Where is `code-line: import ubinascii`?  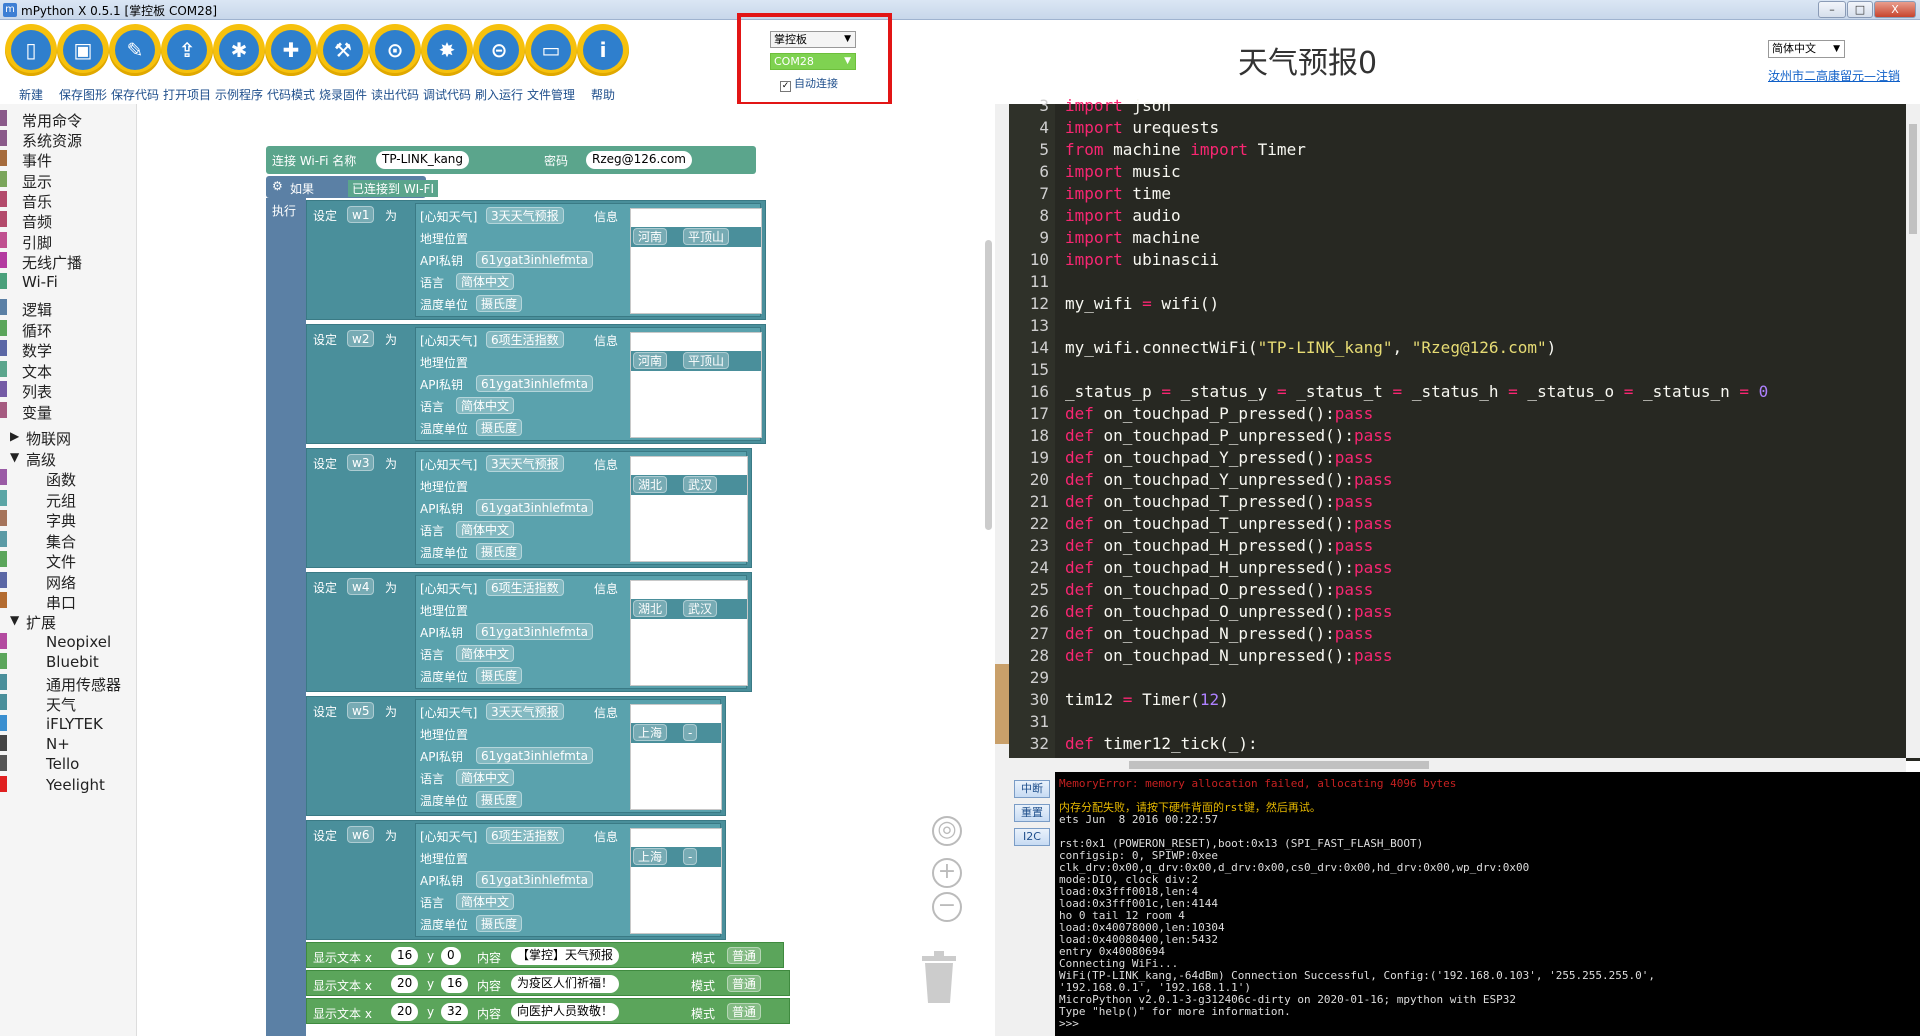 code-line: import ubinascii is located at coordinates (1142, 259).